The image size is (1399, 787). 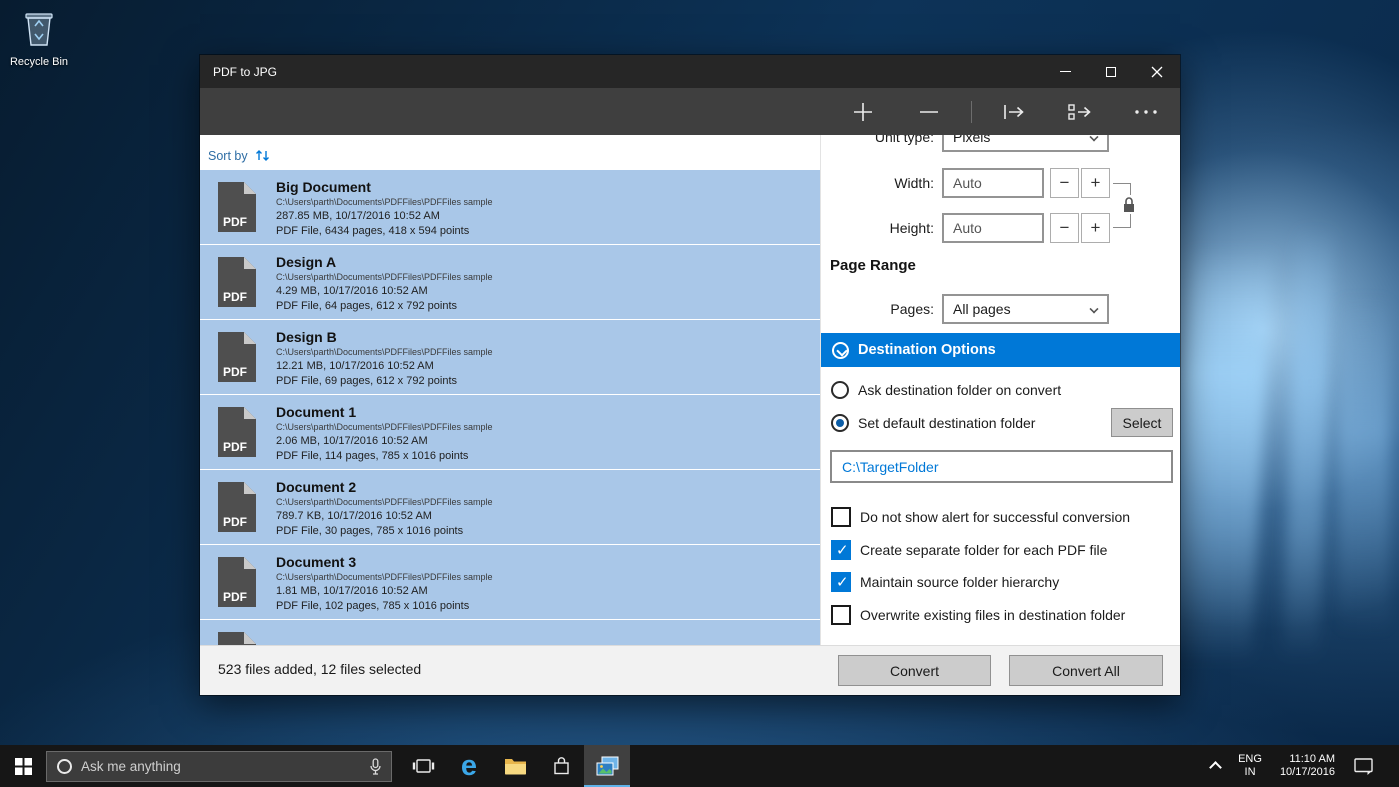 I want to click on height-input, so click(x=993, y=228).